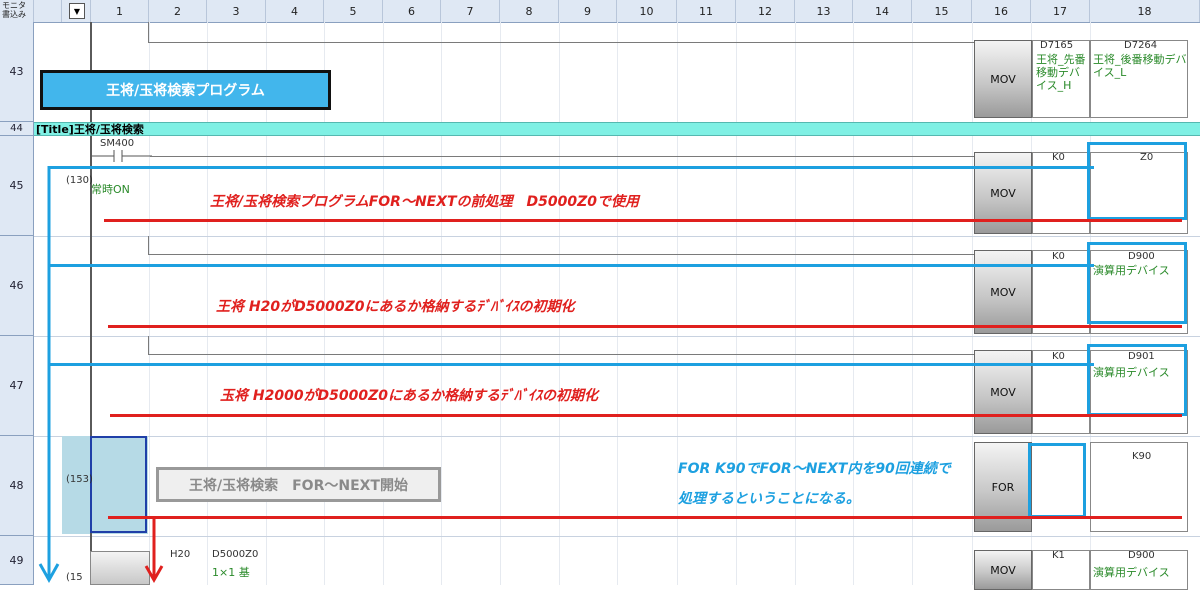 The image size is (1200, 590). What do you see at coordinates (647, 11) in the screenshot?
I see `column-header-10: 10` at bounding box center [647, 11].